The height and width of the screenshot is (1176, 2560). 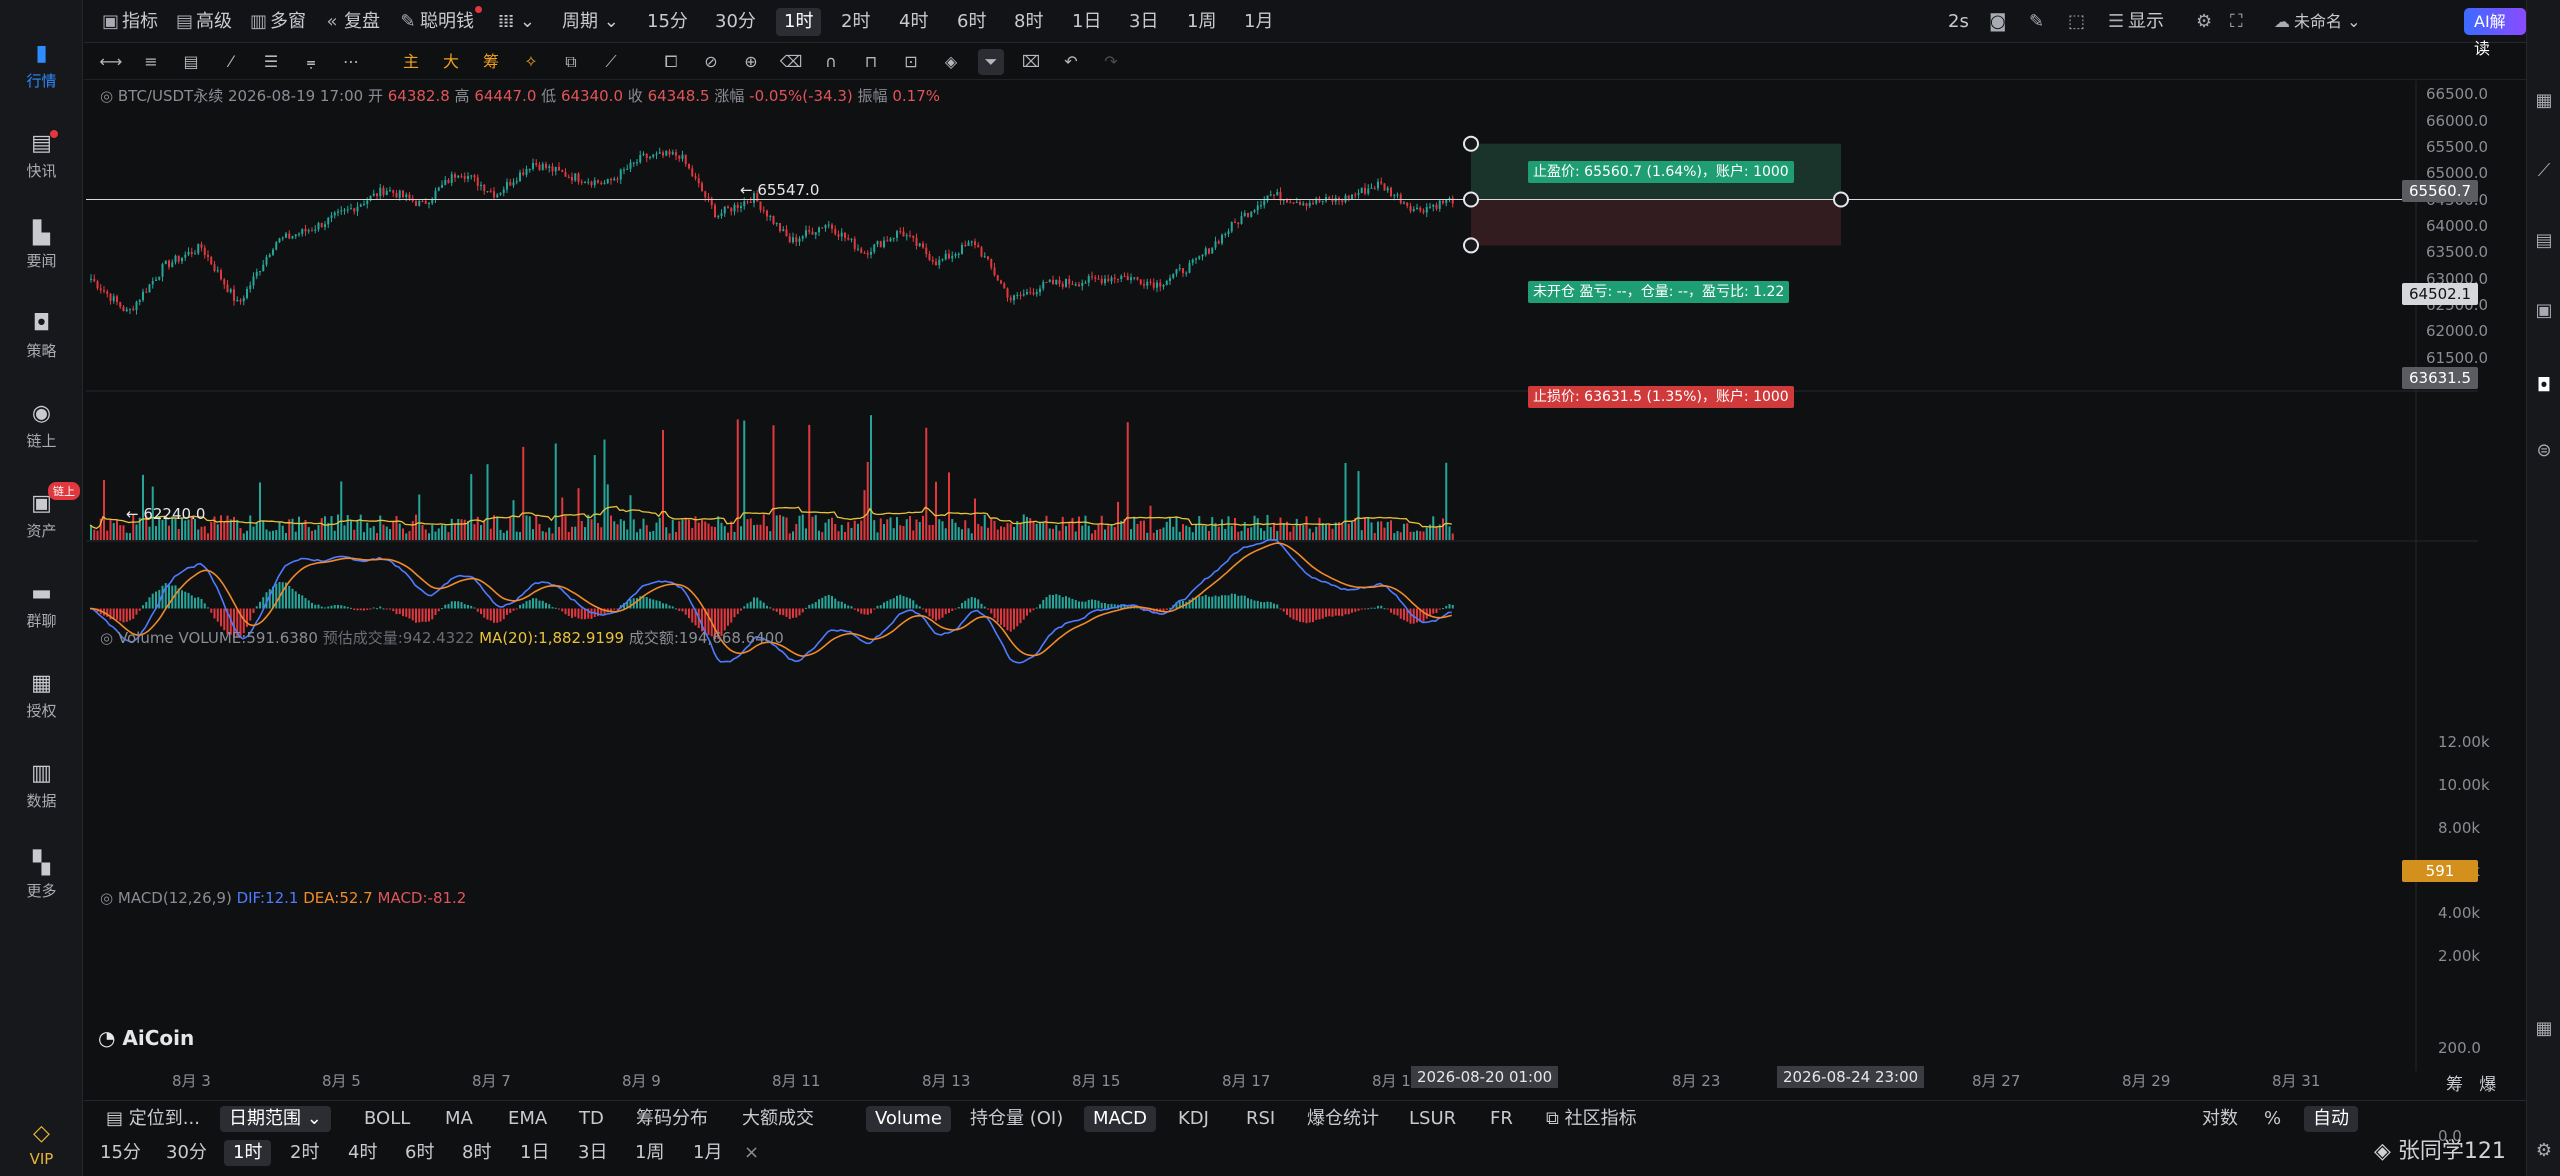 I want to click on link-icon: ⊘, so click(x=711, y=62).